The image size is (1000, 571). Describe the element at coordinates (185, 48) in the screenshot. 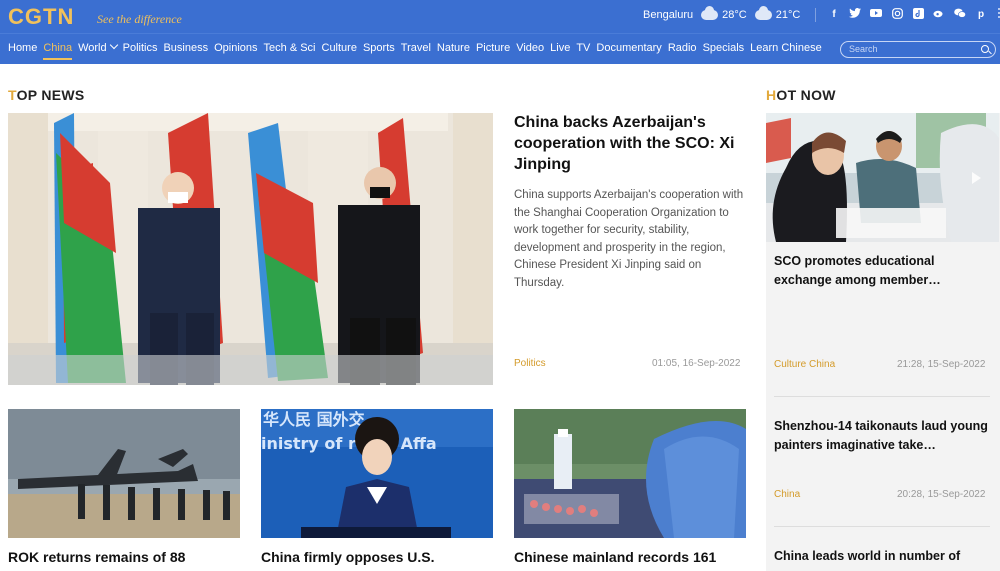

I see `nav-item-business: Business` at that location.